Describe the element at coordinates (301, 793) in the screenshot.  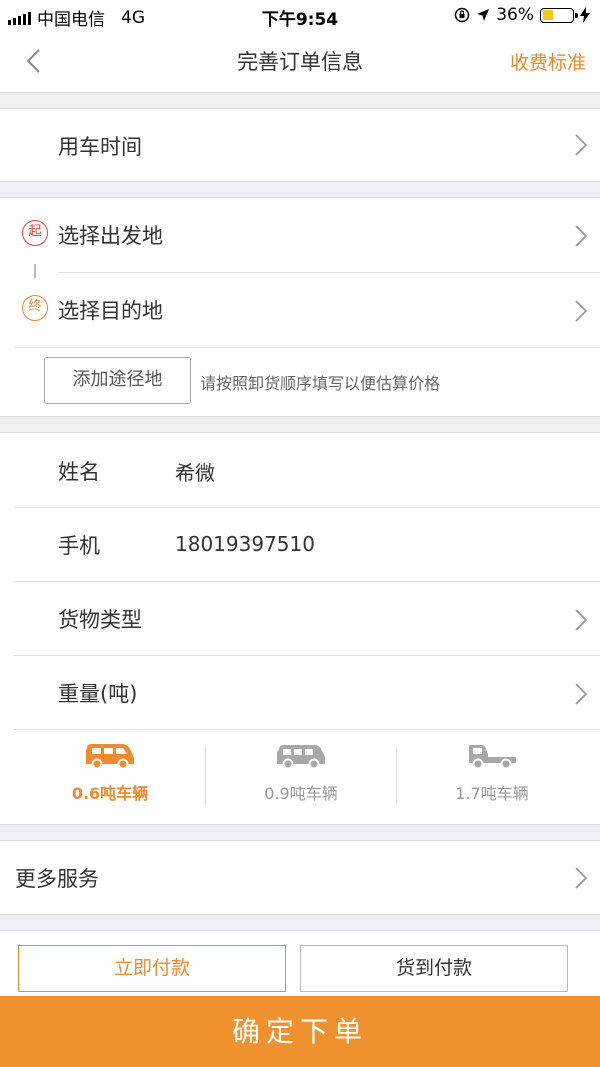
I see `vehicle-label: 0.9吨车辆` at that location.